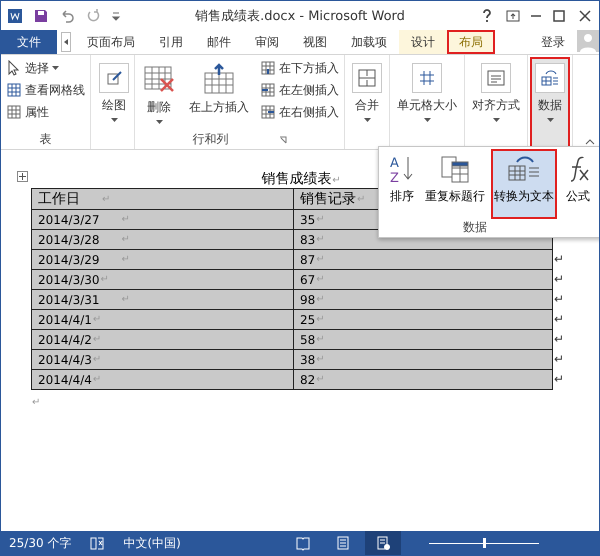 The height and width of the screenshot is (556, 600). What do you see at coordinates (343, 543) in the screenshot?
I see `print-layout-icon` at bounding box center [343, 543].